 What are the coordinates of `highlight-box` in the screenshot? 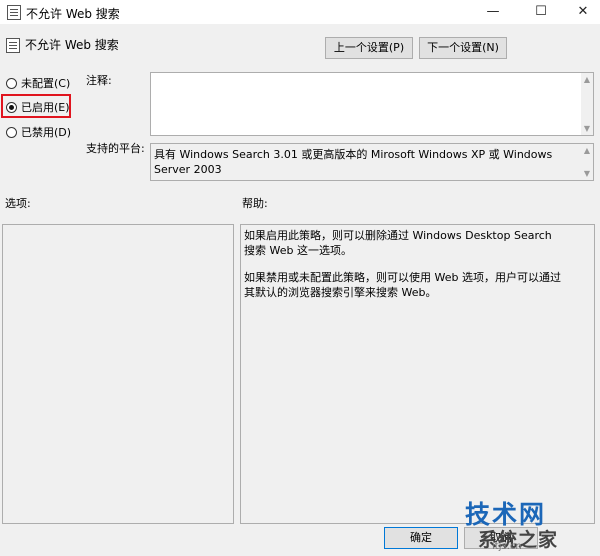 It's located at (36, 106).